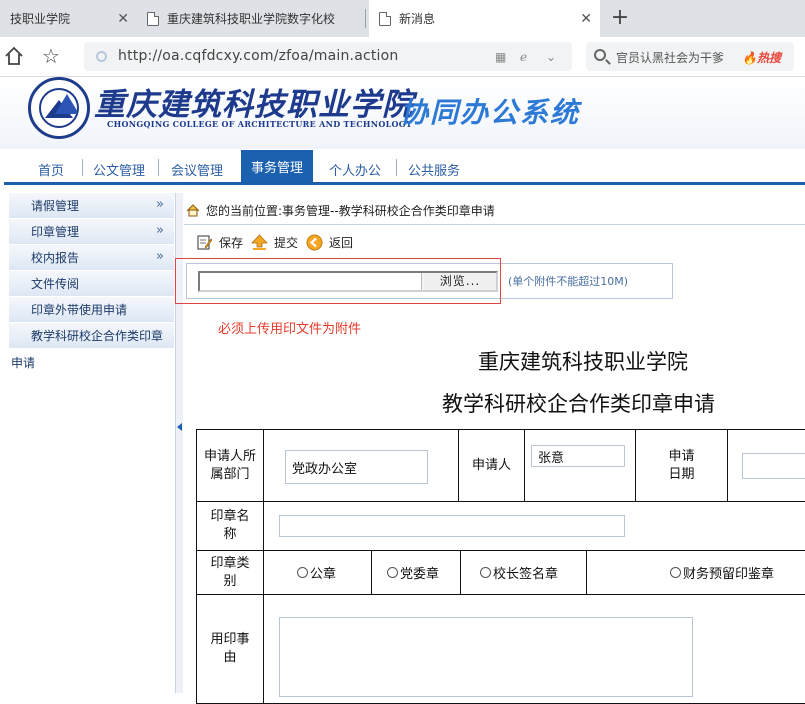 The image size is (805, 704). I want to click on sidebar-item-label: 校内报告, so click(55, 258).